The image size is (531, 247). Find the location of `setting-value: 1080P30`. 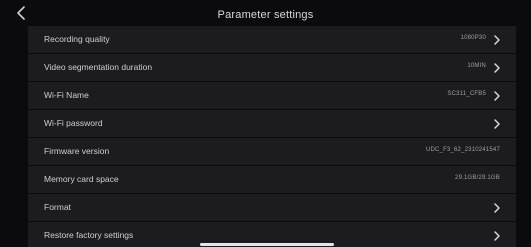

setting-value: 1080P30 is located at coordinates (473, 38).